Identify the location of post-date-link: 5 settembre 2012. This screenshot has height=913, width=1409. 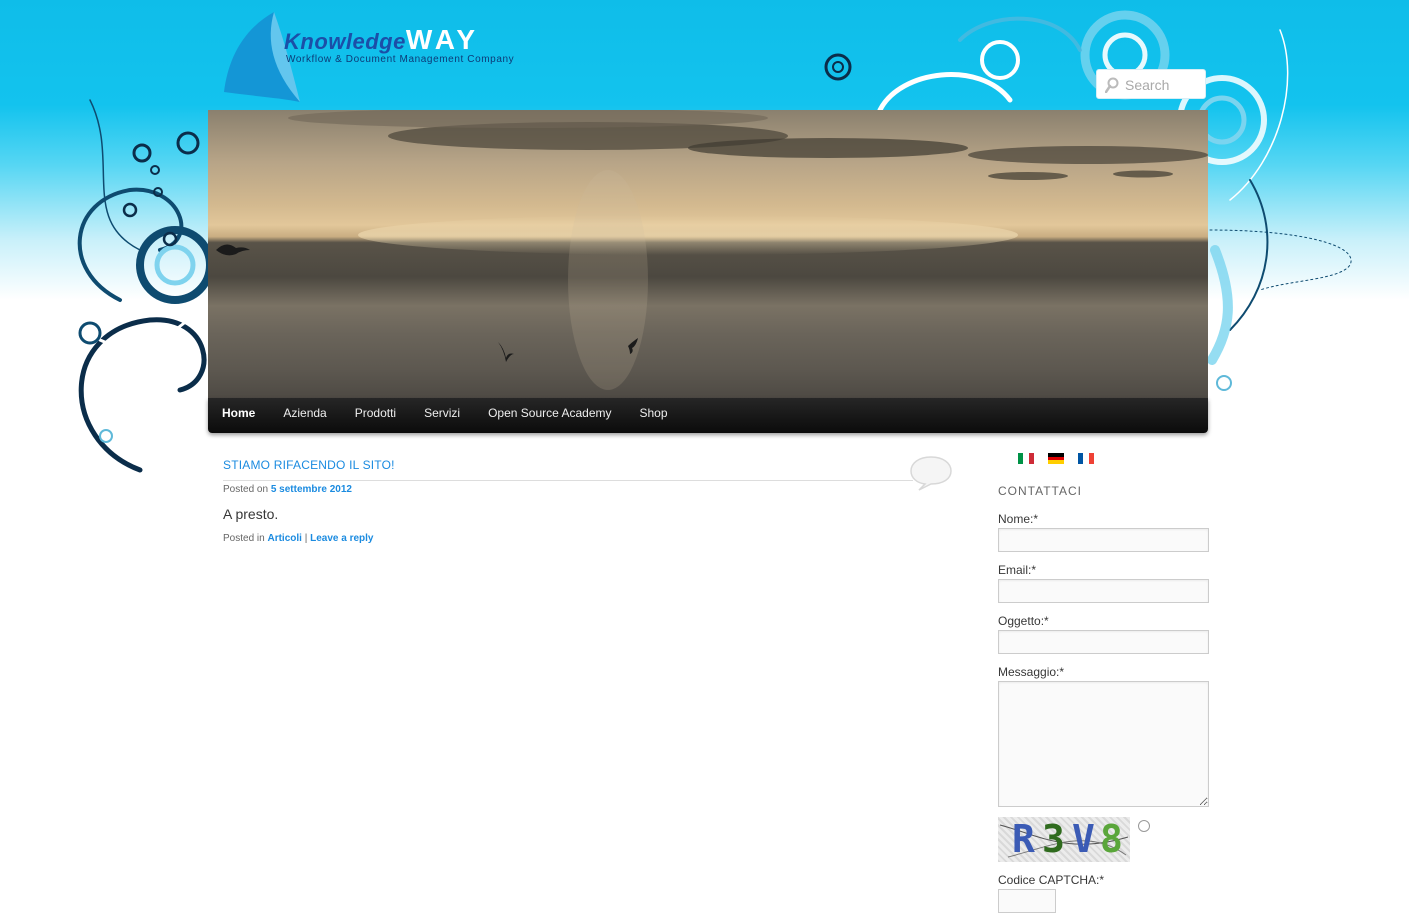
(311, 489).